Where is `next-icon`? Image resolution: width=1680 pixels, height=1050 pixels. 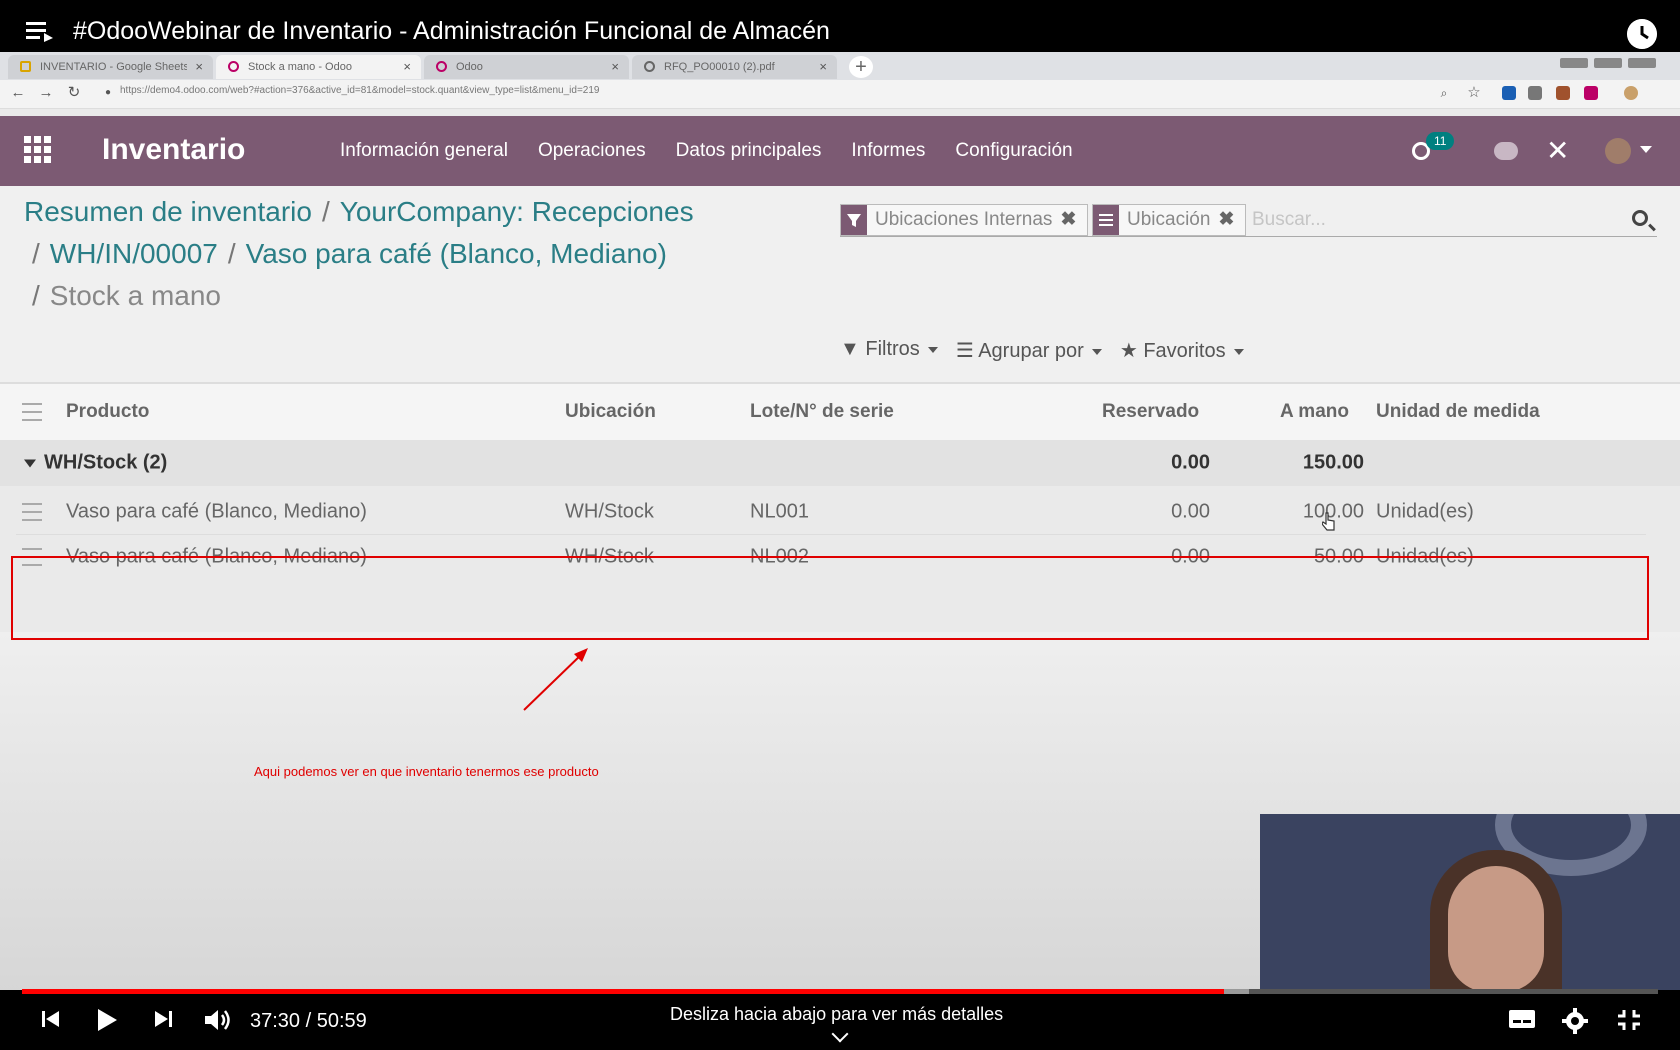
next-icon is located at coordinates (163, 1019).